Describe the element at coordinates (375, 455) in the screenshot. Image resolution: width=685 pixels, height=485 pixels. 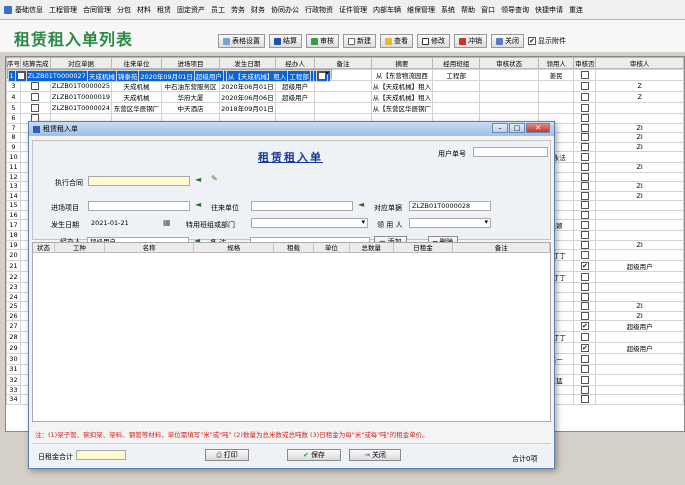
I see `close-button: ⇥ 关闭` at that location.